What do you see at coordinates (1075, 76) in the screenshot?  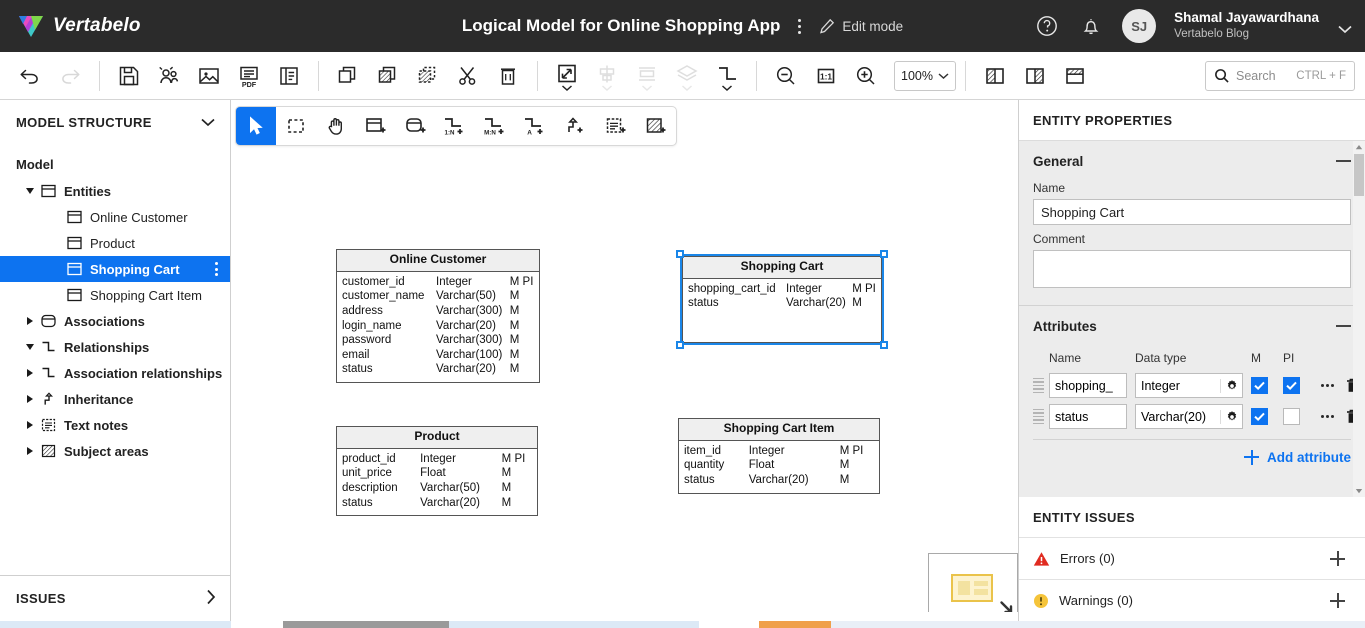 I see `view-split-top-button` at bounding box center [1075, 76].